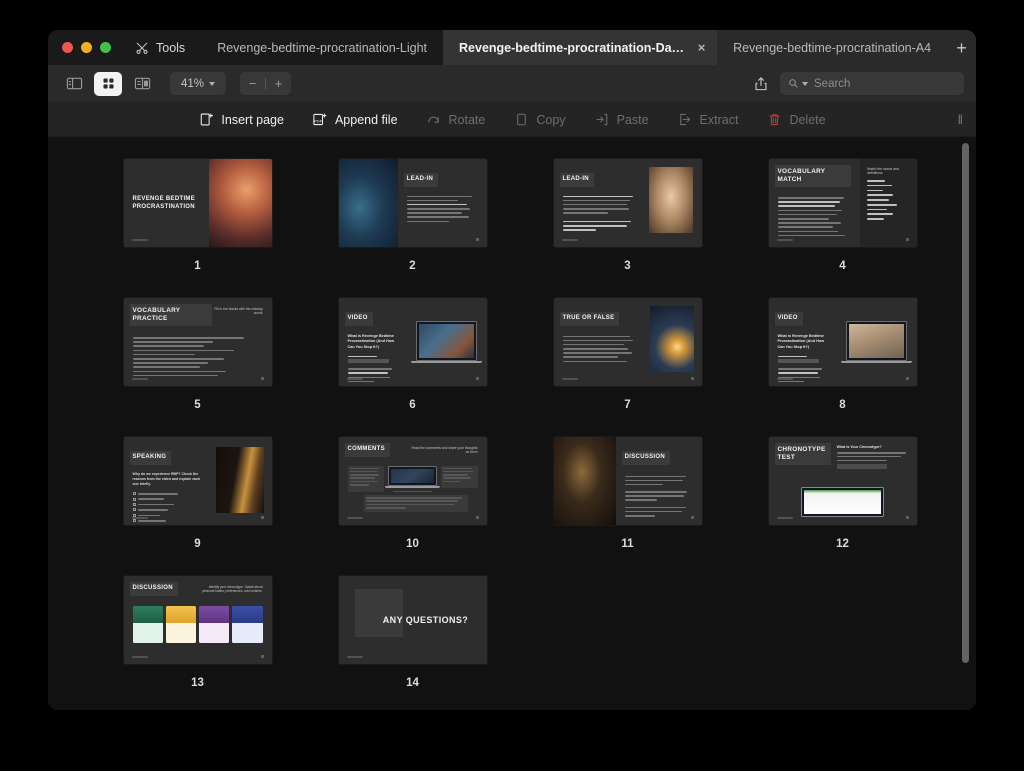 This screenshot has width=1024, height=771. Describe the element at coordinates (645, 458) in the screenshot. I see `slide-title-11: DISCUSSION` at that location.